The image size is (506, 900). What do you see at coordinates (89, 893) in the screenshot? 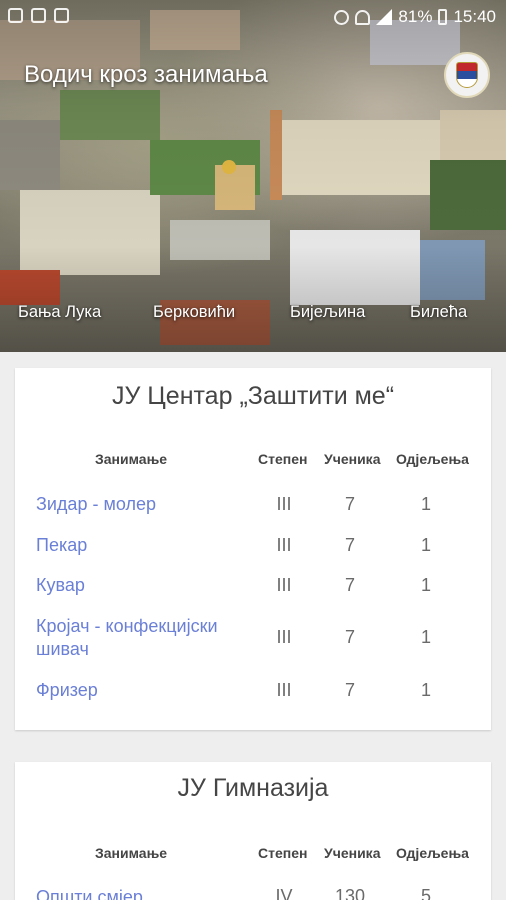
I see `occupation-link: Општи смјер` at bounding box center [89, 893].